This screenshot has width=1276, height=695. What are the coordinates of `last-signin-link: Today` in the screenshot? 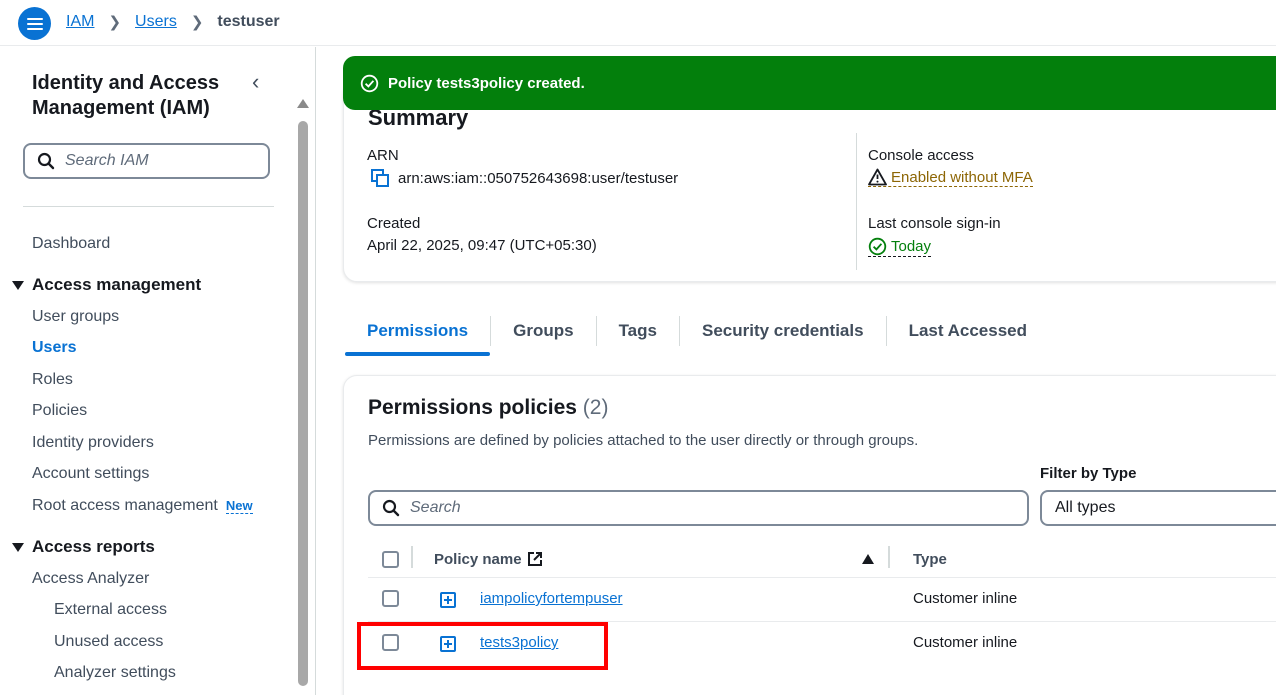 It's located at (900, 247).